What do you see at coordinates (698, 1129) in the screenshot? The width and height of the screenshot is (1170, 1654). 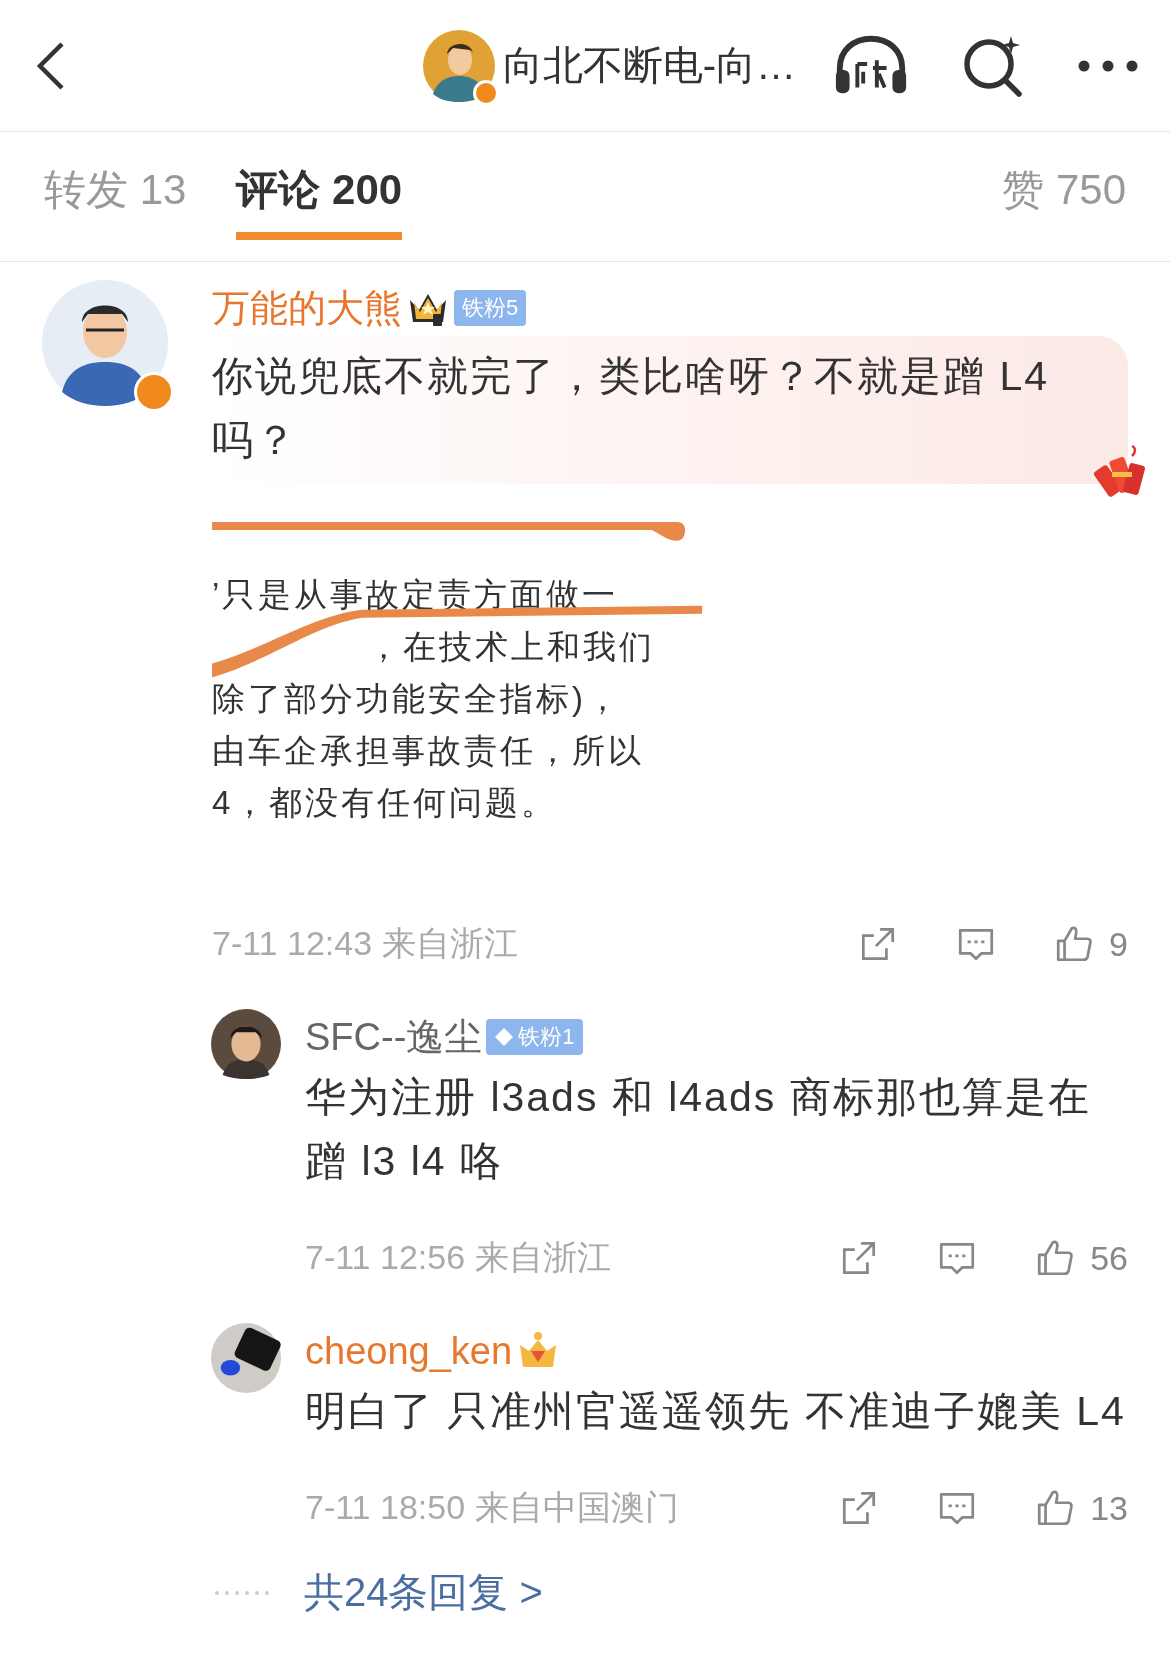 I see `reply-text: 华为注册 l3ads 和 l4ads 商标那也算是在蹭 l3 l4 咯` at bounding box center [698, 1129].